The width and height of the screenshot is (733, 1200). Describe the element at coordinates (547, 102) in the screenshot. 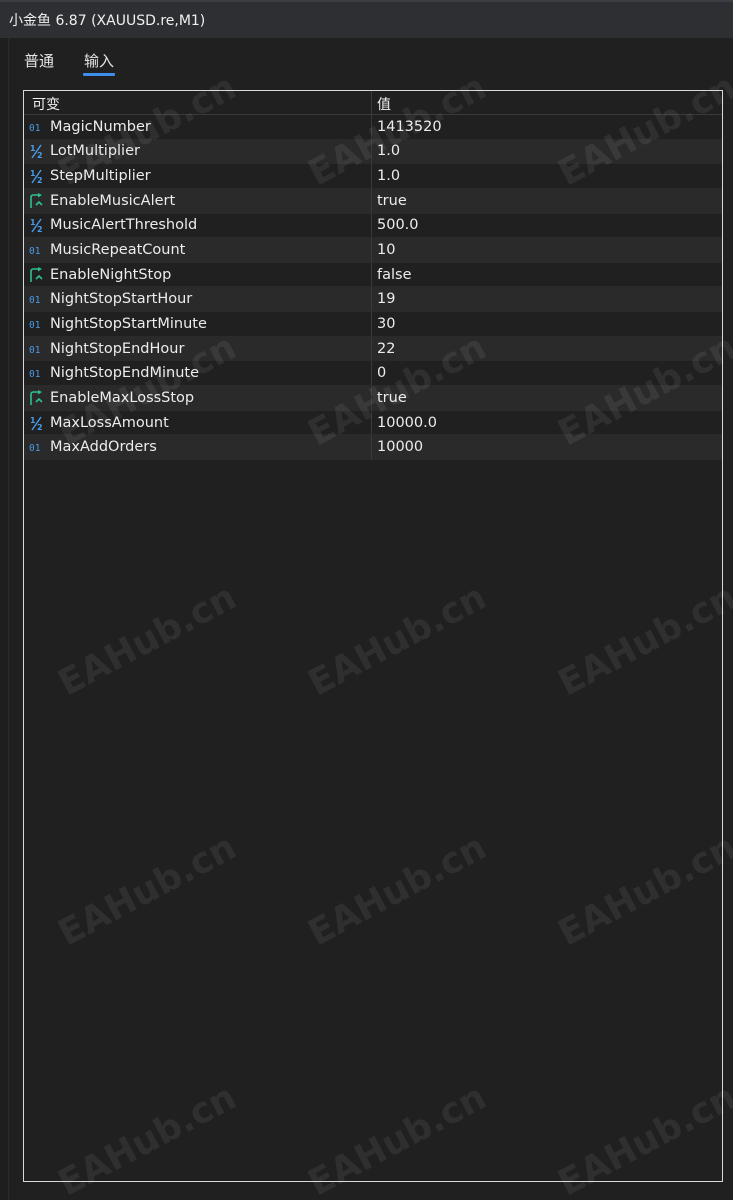

I see `column-header-value: 值` at that location.